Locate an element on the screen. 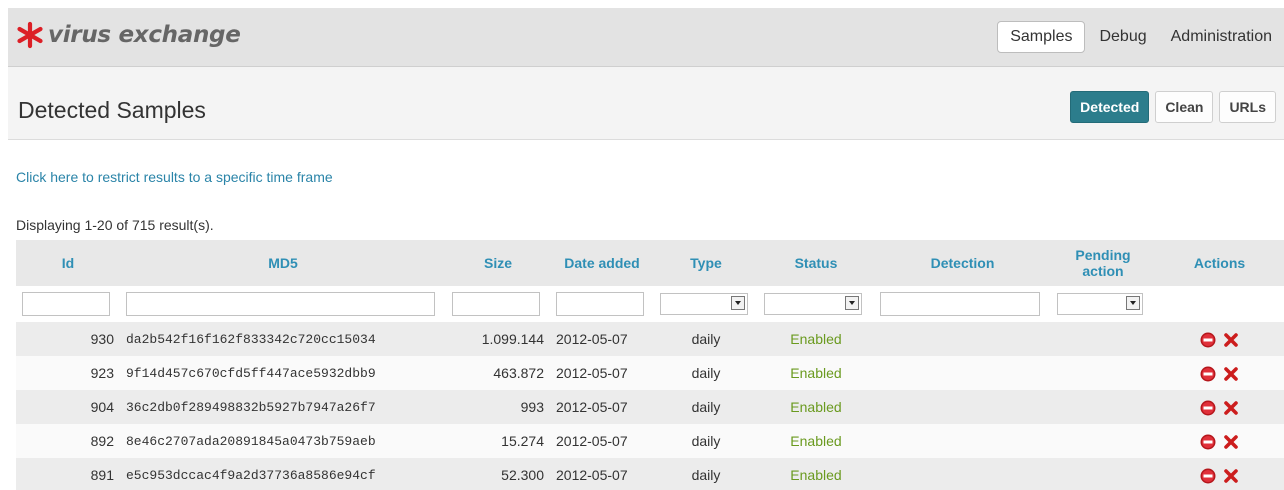 This screenshot has height=490, width=1284. column-header-pending-action: Pending action is located at coordinates (1103, 263).